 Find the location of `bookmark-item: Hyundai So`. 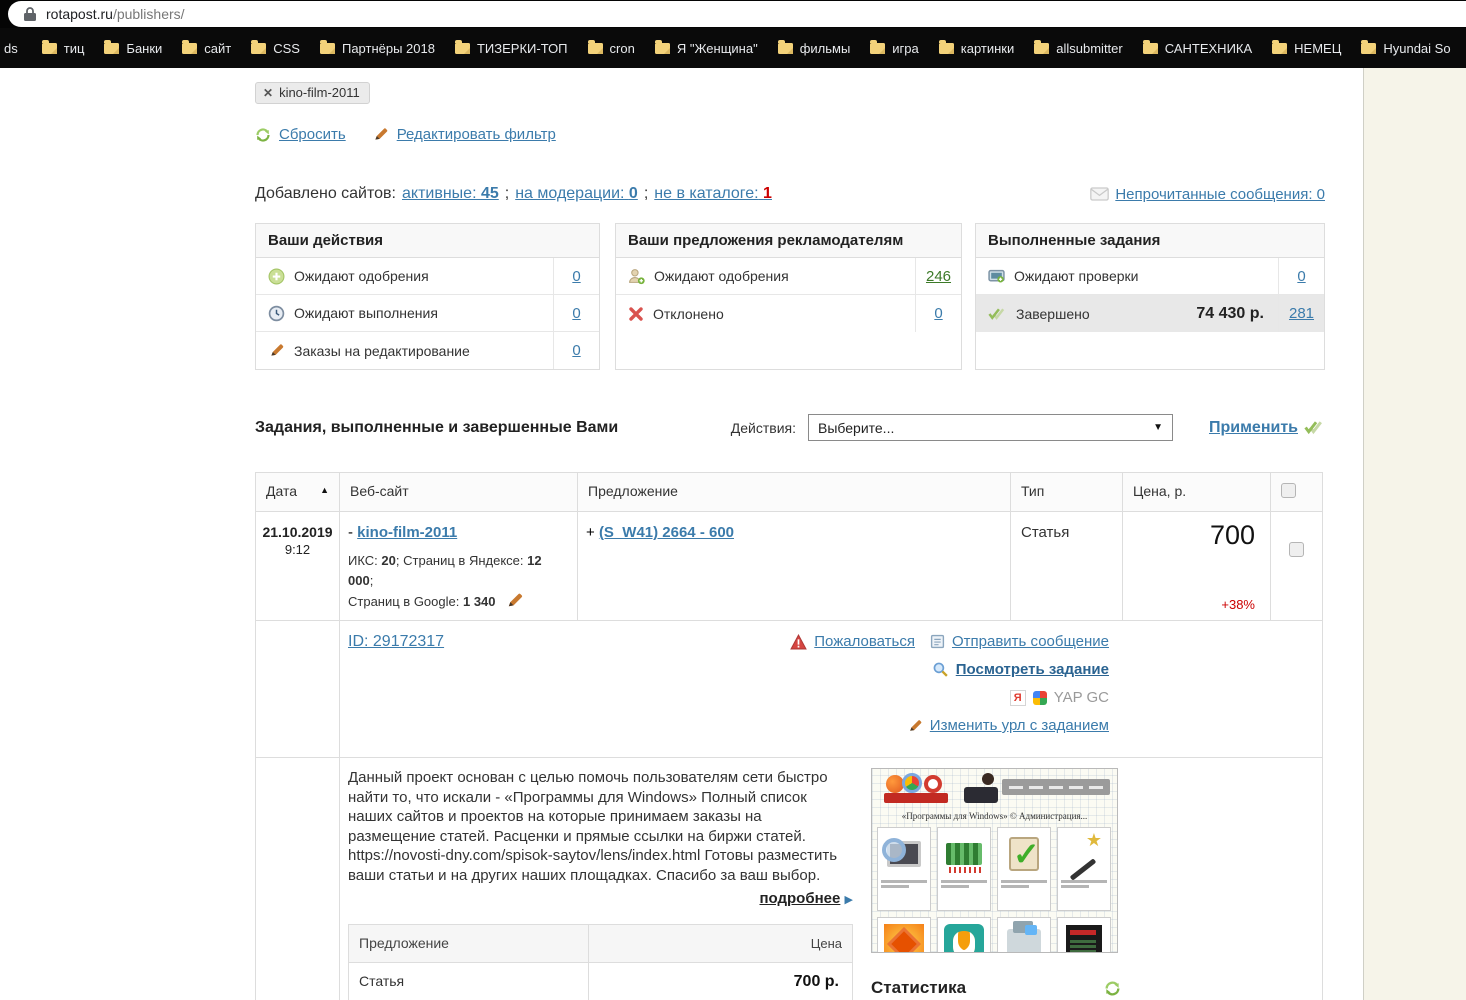

bookmark-item: Hyundai So is located at coordinates (1405, 48).